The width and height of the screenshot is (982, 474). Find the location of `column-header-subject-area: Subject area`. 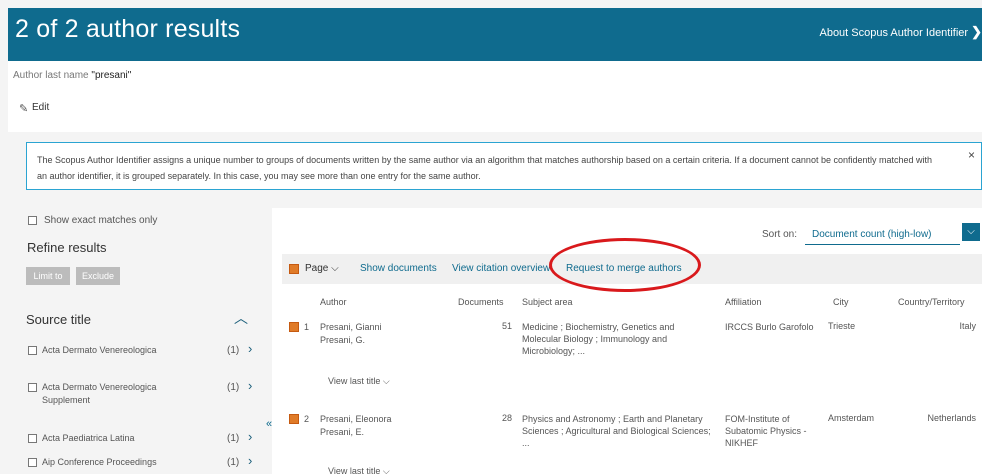

column-header-subject-area: Subject area is located at coordinates (547, 302).